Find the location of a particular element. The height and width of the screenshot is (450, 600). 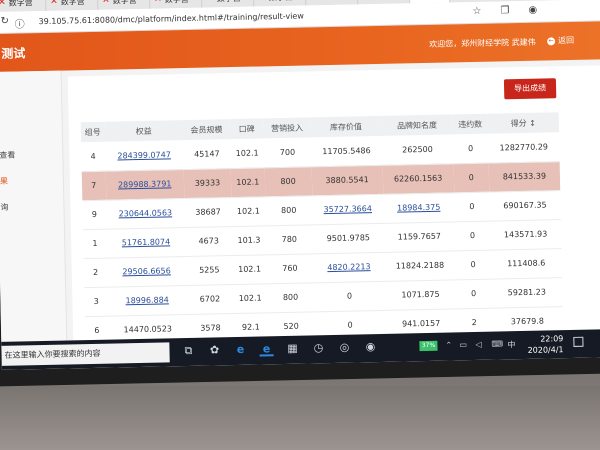

table-cell: 51761.8074 is located at coordinates (146, 242).